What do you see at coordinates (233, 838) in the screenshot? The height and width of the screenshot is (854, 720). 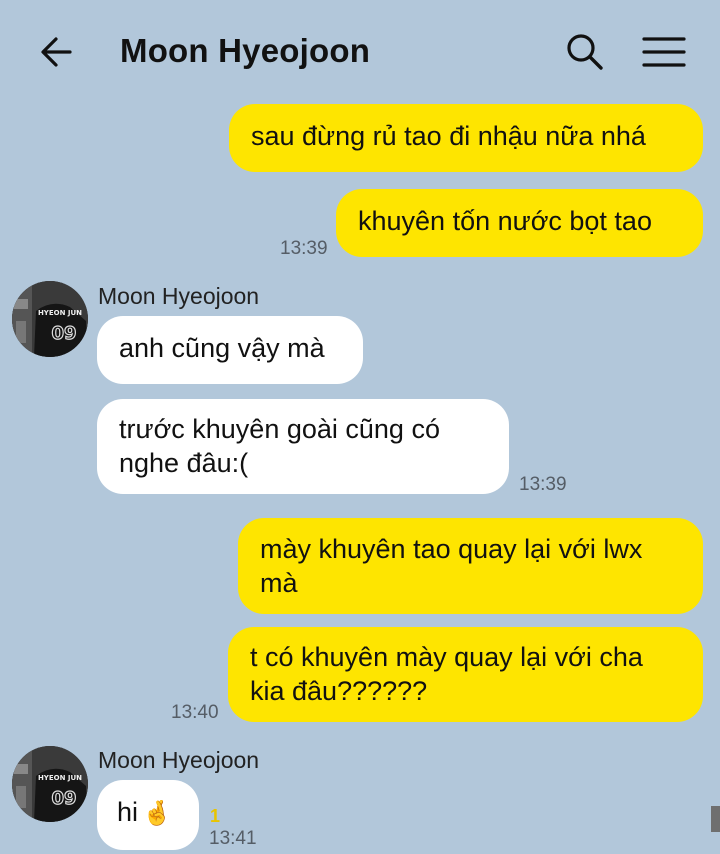 I see `message-timestamp: 13:41` at bounding box center [233, 838].